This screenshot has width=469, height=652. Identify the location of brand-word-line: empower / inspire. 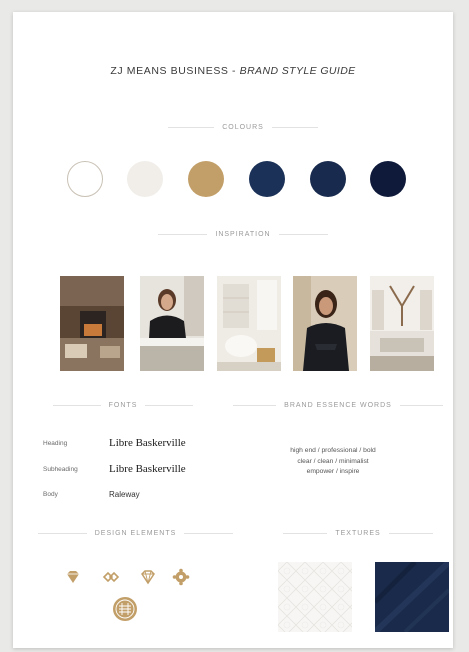
(333, 471).